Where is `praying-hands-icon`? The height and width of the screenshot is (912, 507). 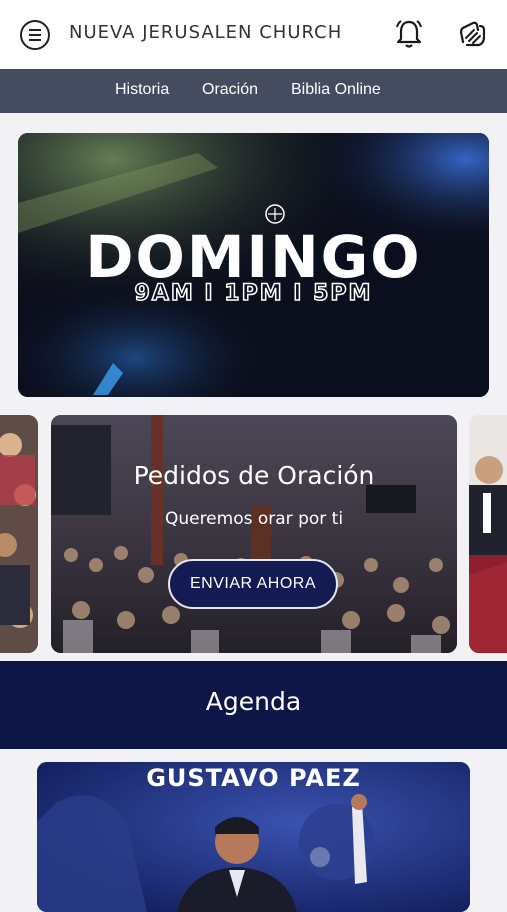
praying-hands-icon is located at coordinates (472, 34).